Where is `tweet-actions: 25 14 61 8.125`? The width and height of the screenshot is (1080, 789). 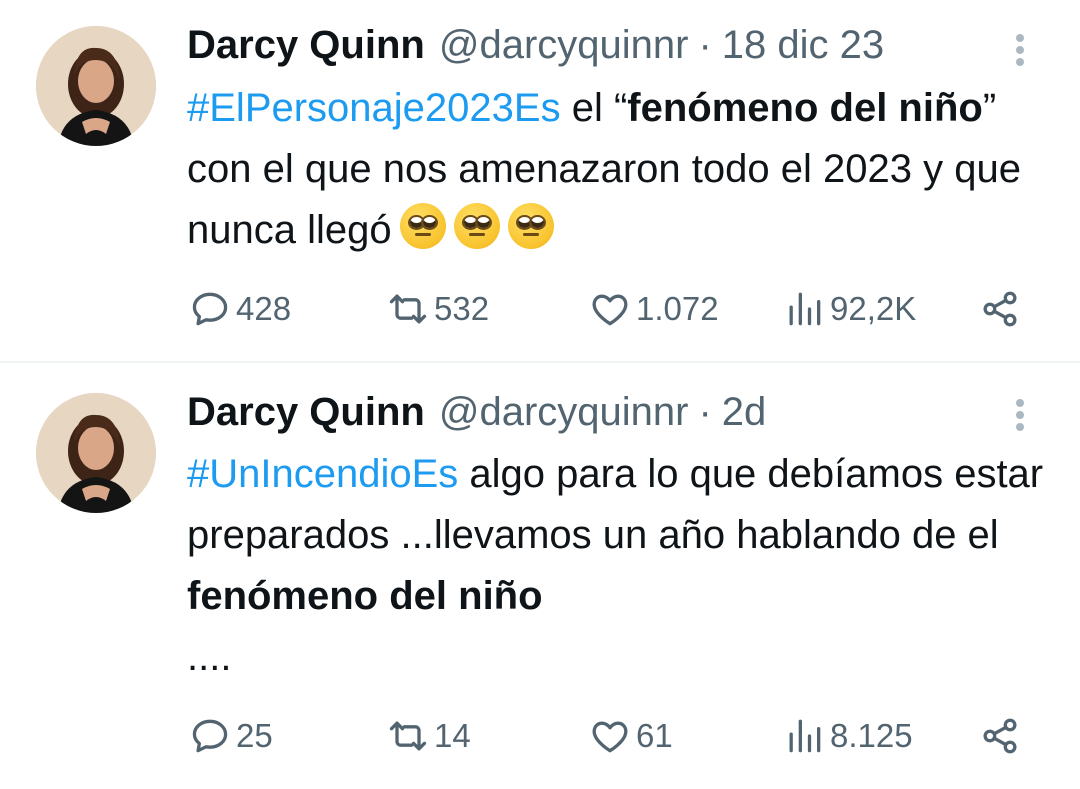 tweet-actions: 25 14 61 8.125 is located at coordinates (540, 736).